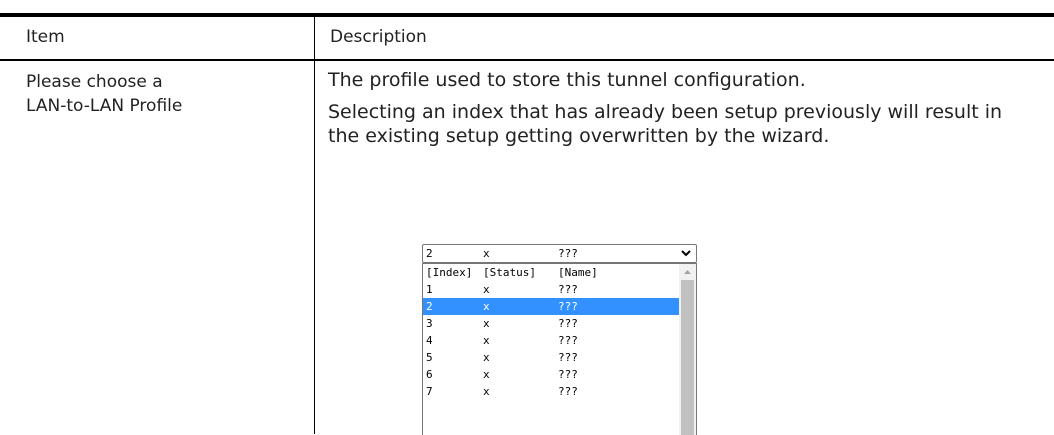 This screenshot has width=1054, height=435. I want to click on option-row: 2 x???, so click(551, 306).